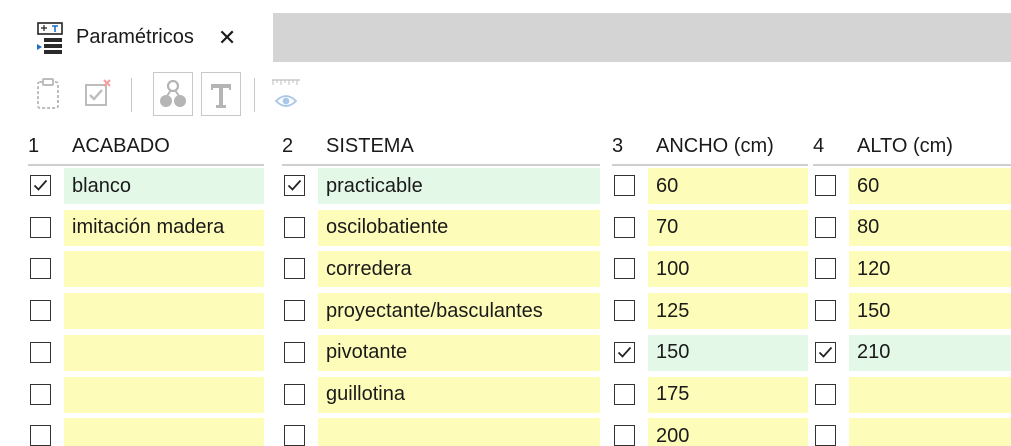 This screenshot has width=1011, height=446. I want to click on grid-cell-value: guillotina, so click(459, 394).